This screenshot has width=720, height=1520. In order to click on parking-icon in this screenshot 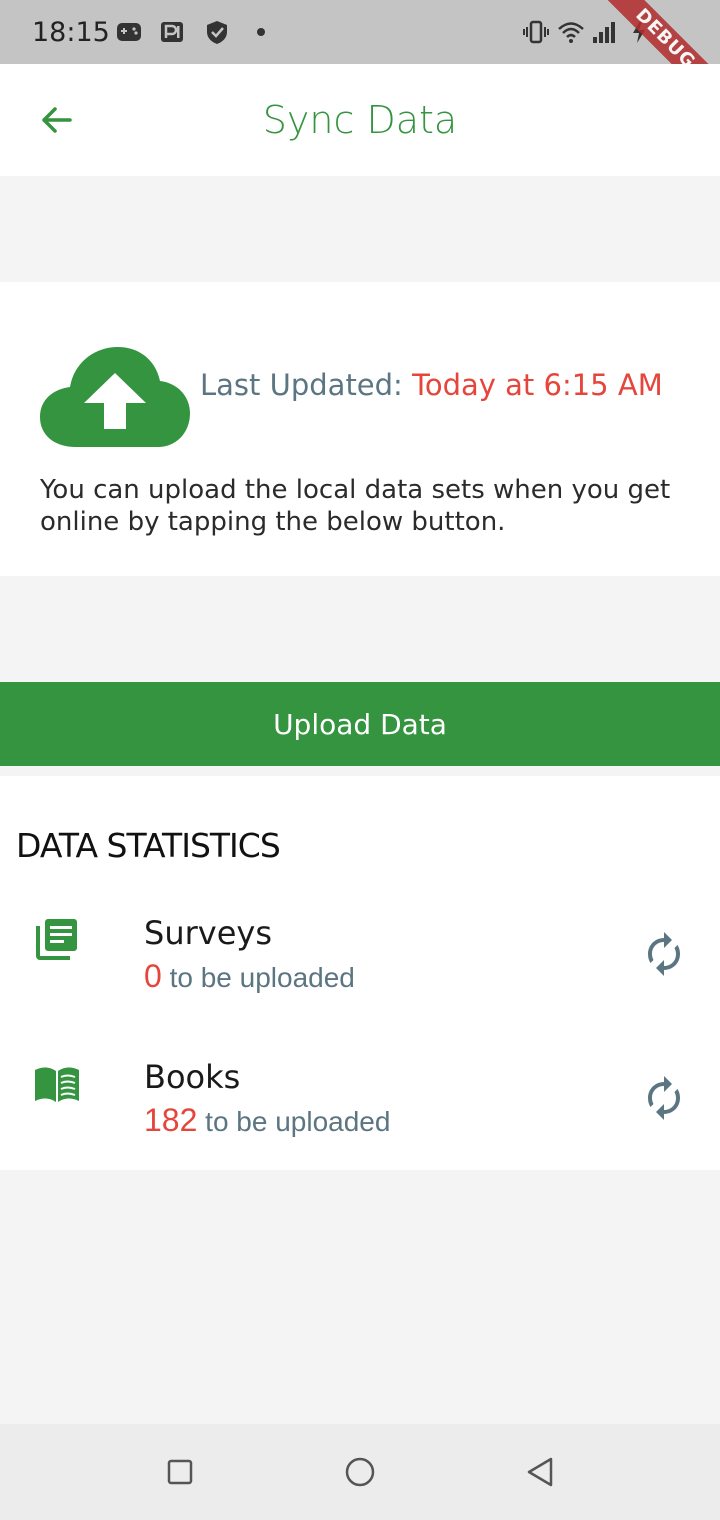, I will do `click(172, 32)`.